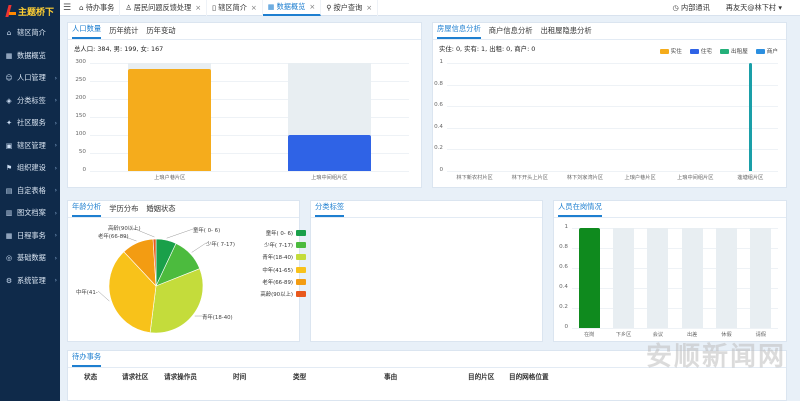  What do you see at coordinates (9, 190) in the screenshot?
I see `table-icon: ▤` at bounding box center [9, 190].